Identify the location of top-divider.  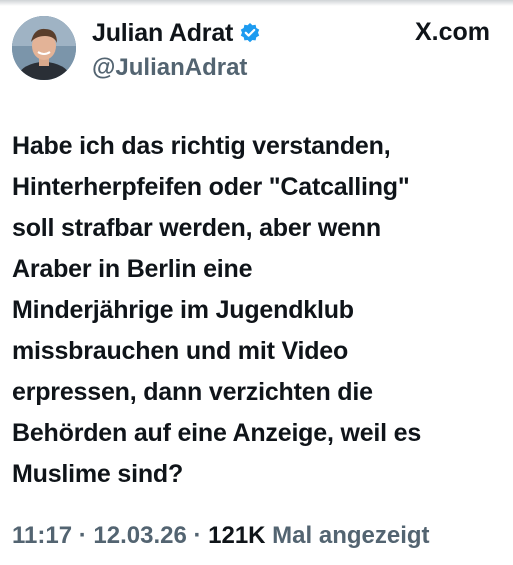
(256, 3).